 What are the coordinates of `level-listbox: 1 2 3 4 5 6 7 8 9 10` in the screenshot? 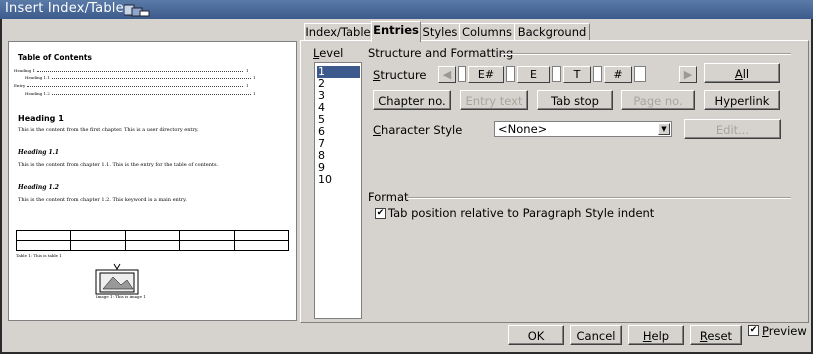 It's located at (338, 190).